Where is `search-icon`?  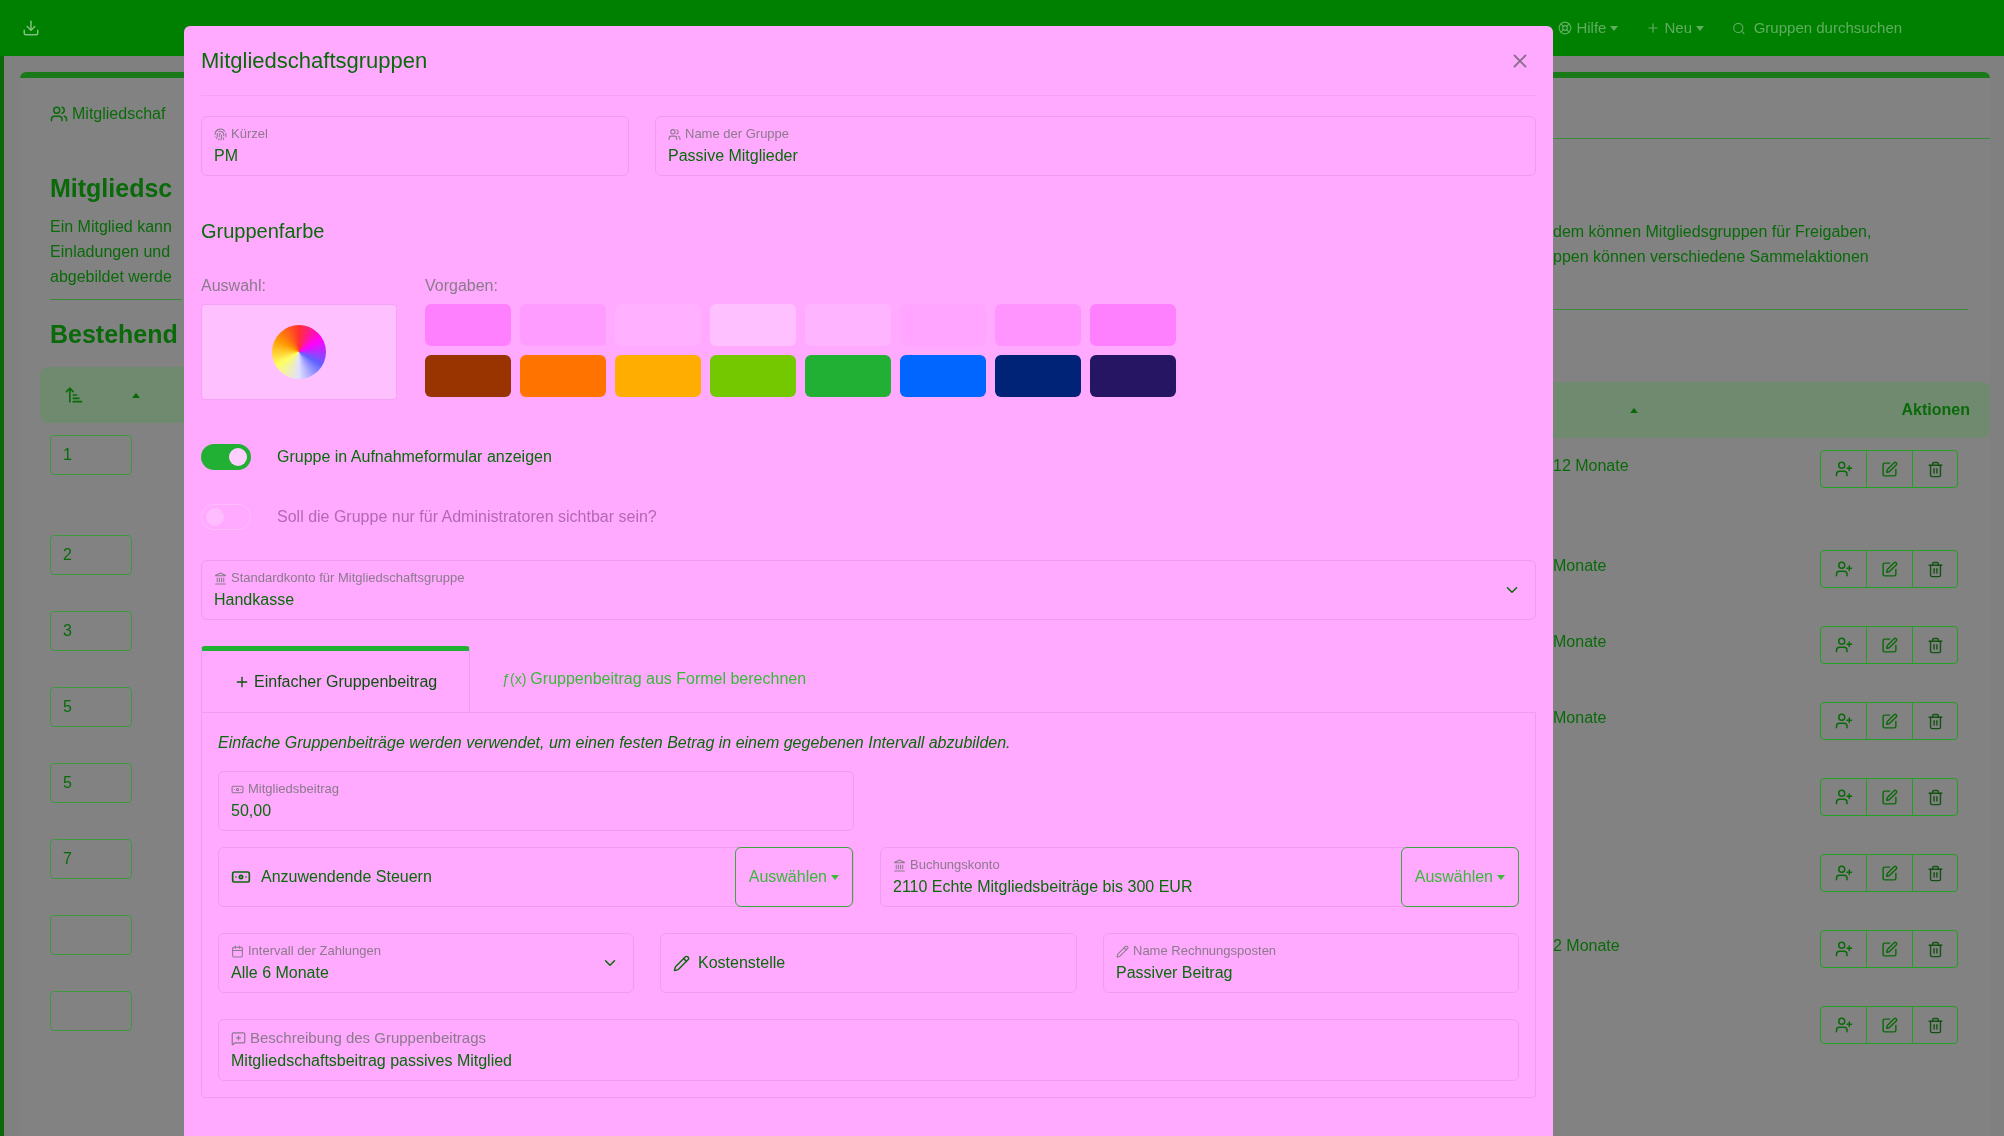 search-icon is located at coordinates (1739, 28).